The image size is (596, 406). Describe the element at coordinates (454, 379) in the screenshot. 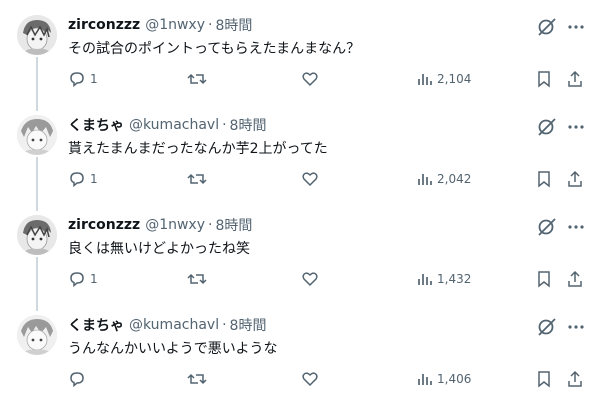

I see `view-count: 1,406` at that location.